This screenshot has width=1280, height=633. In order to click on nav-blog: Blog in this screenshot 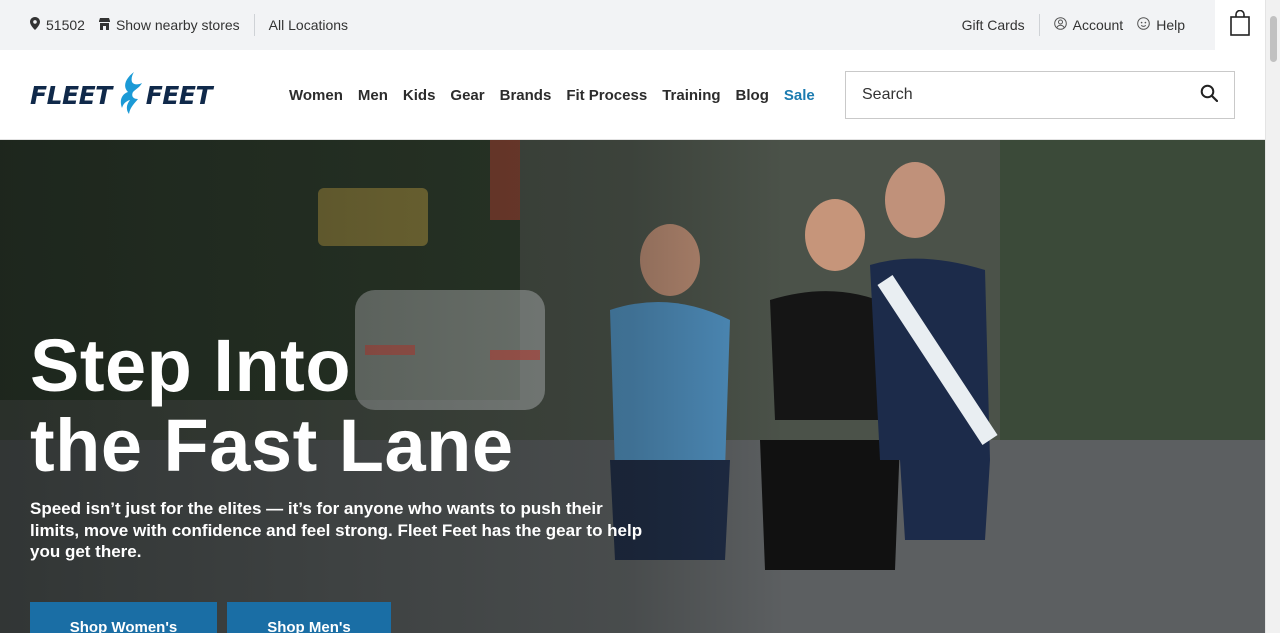, I will do `click(752, 95)`.